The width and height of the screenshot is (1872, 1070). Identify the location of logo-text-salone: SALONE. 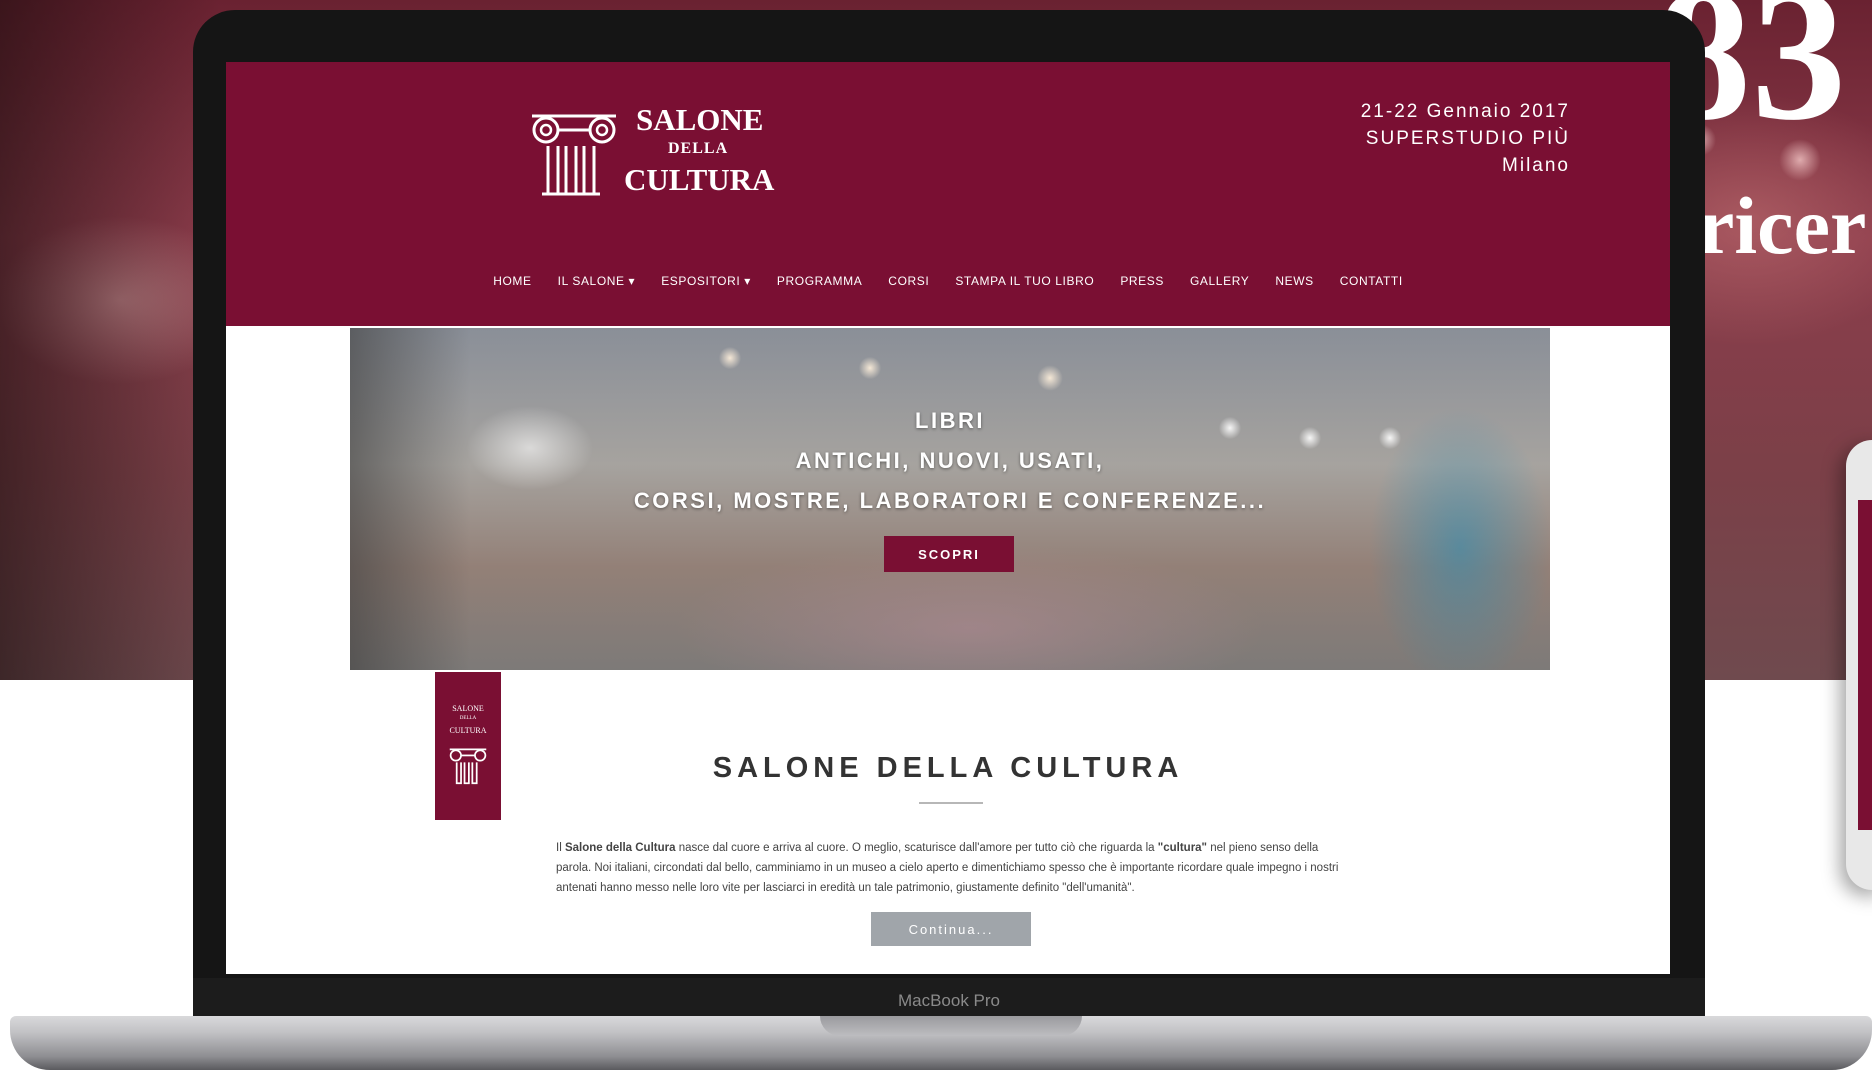
(700, 119).